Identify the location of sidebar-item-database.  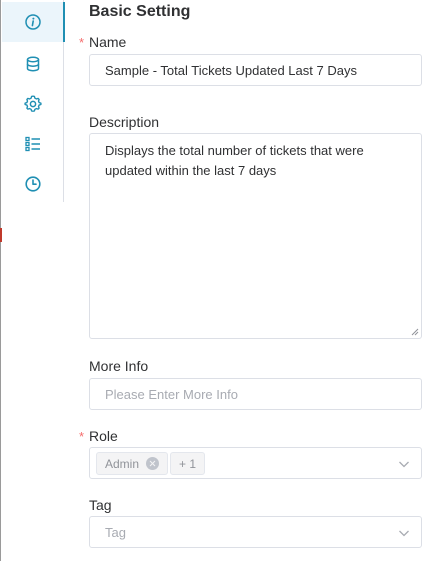
(33, 64).